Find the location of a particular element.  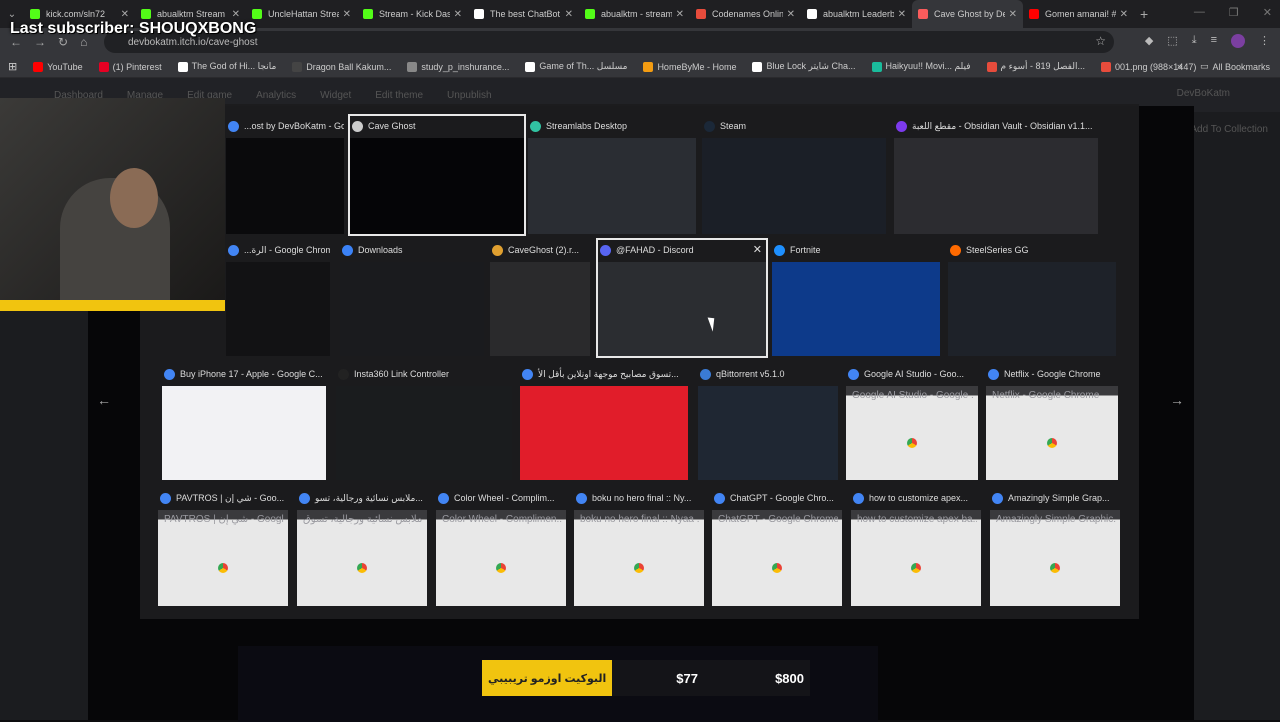

switcher-window-row1-1: Cave Ghost is located at coordinates (437, 175).